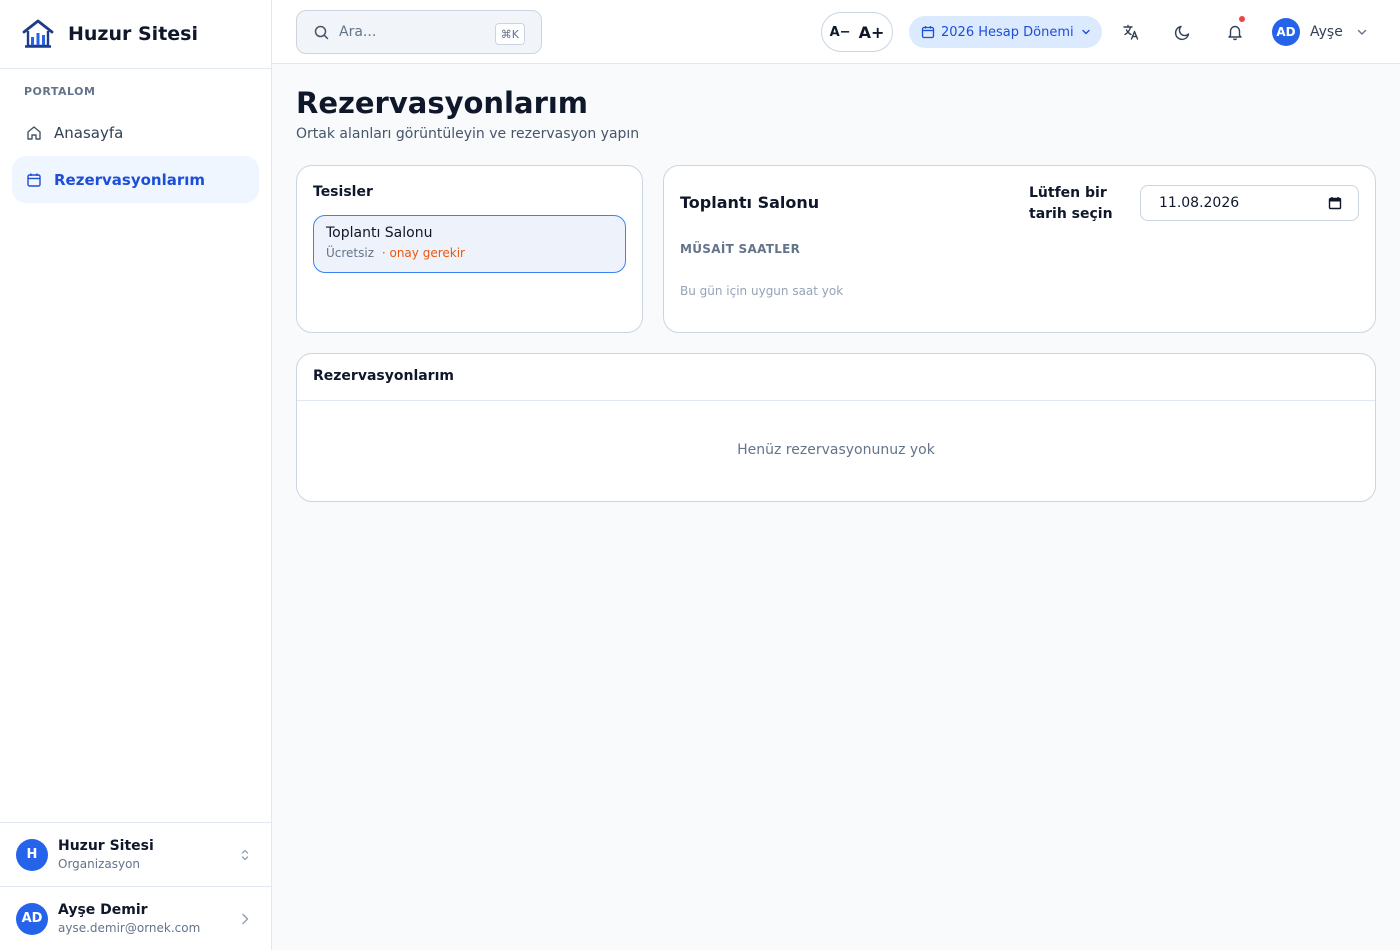  What do you see at coordinates (836, 377) in the screenshot?
I see `reservations-heading: Rezervasyonlarım` at bounding box center [836, 377].